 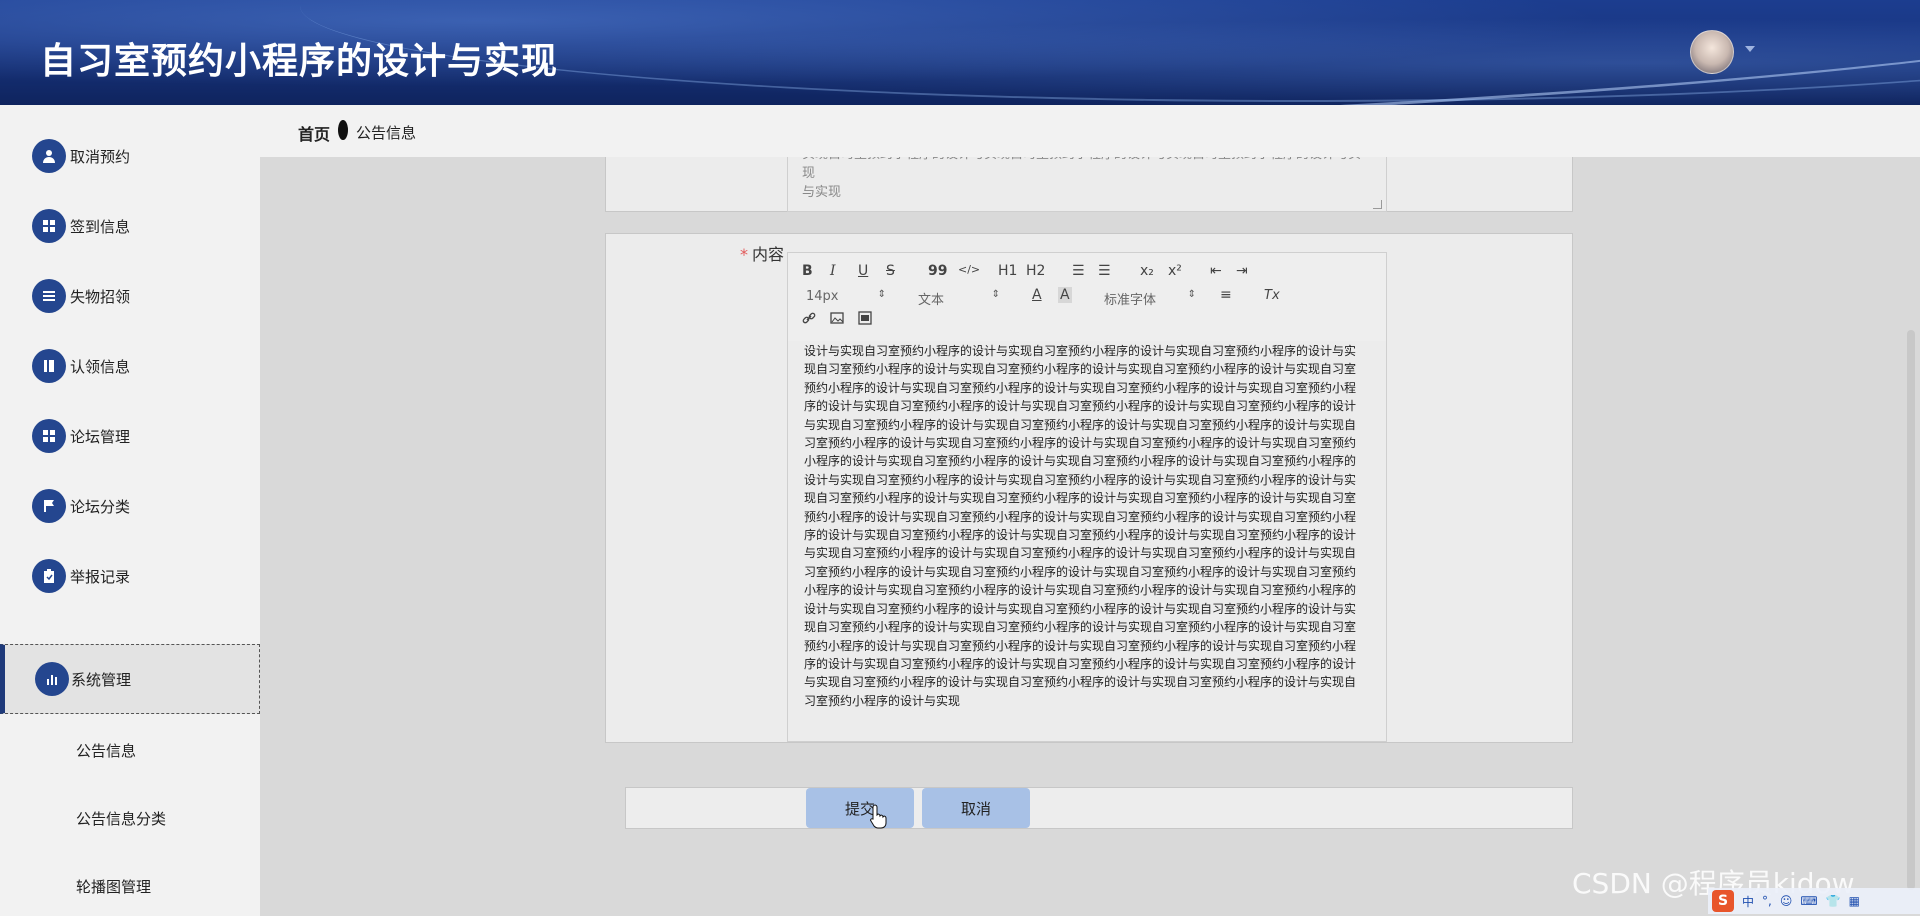 I want to click on bar-chart-icon, so click(x=52, y=679).